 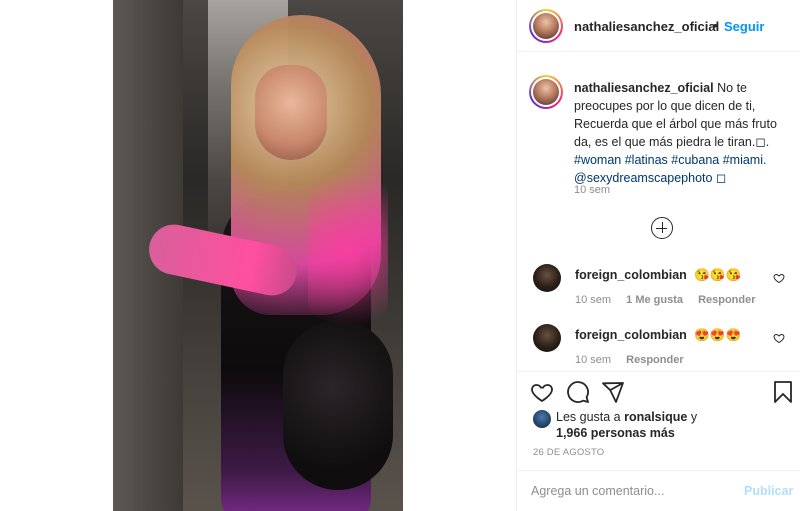 What do you see at coordinates (592, 190) in the screenshot?
I see `caption-time: 10 sem` at bounding box center [592, 190].